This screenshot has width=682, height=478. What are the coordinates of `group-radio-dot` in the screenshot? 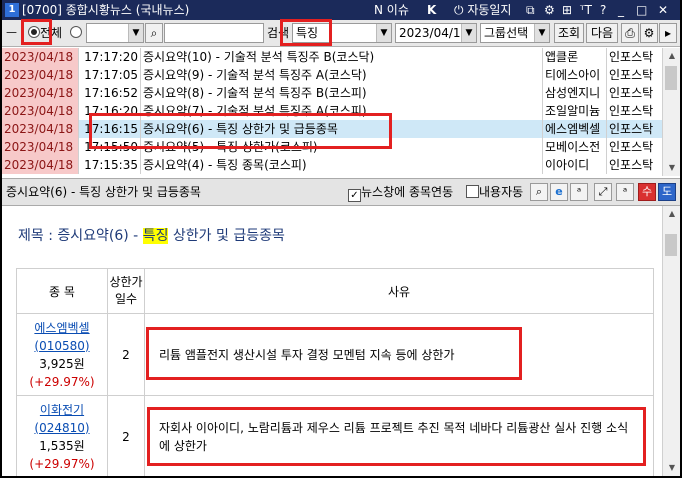 It's located at (76, 32).